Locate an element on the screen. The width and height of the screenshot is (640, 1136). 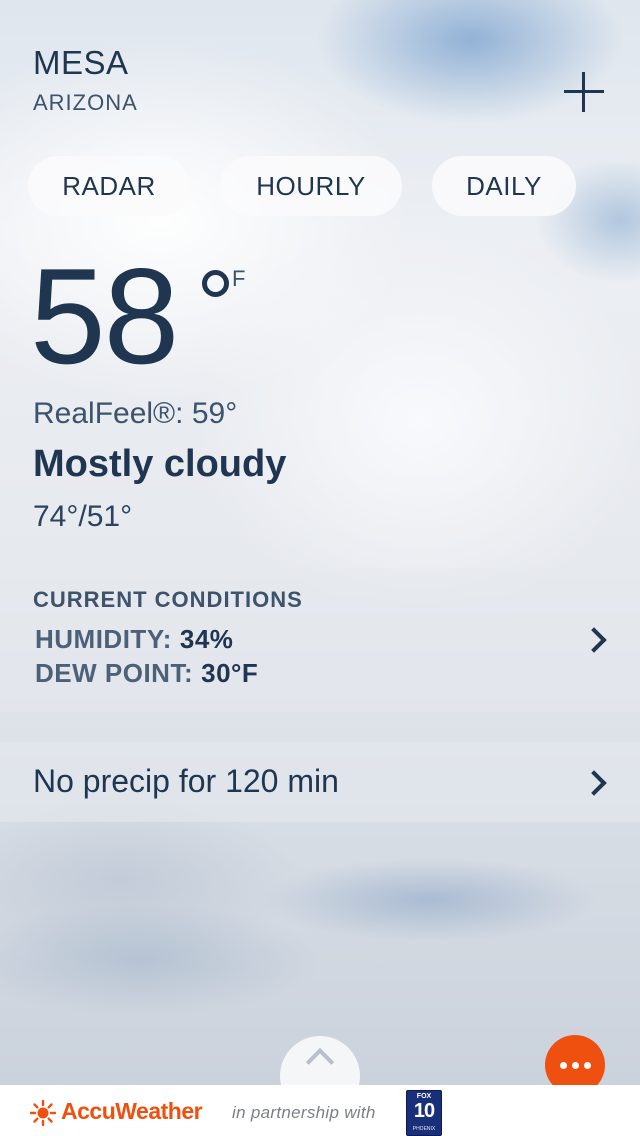
city-name: MESA is located at coordinates (81, 62).